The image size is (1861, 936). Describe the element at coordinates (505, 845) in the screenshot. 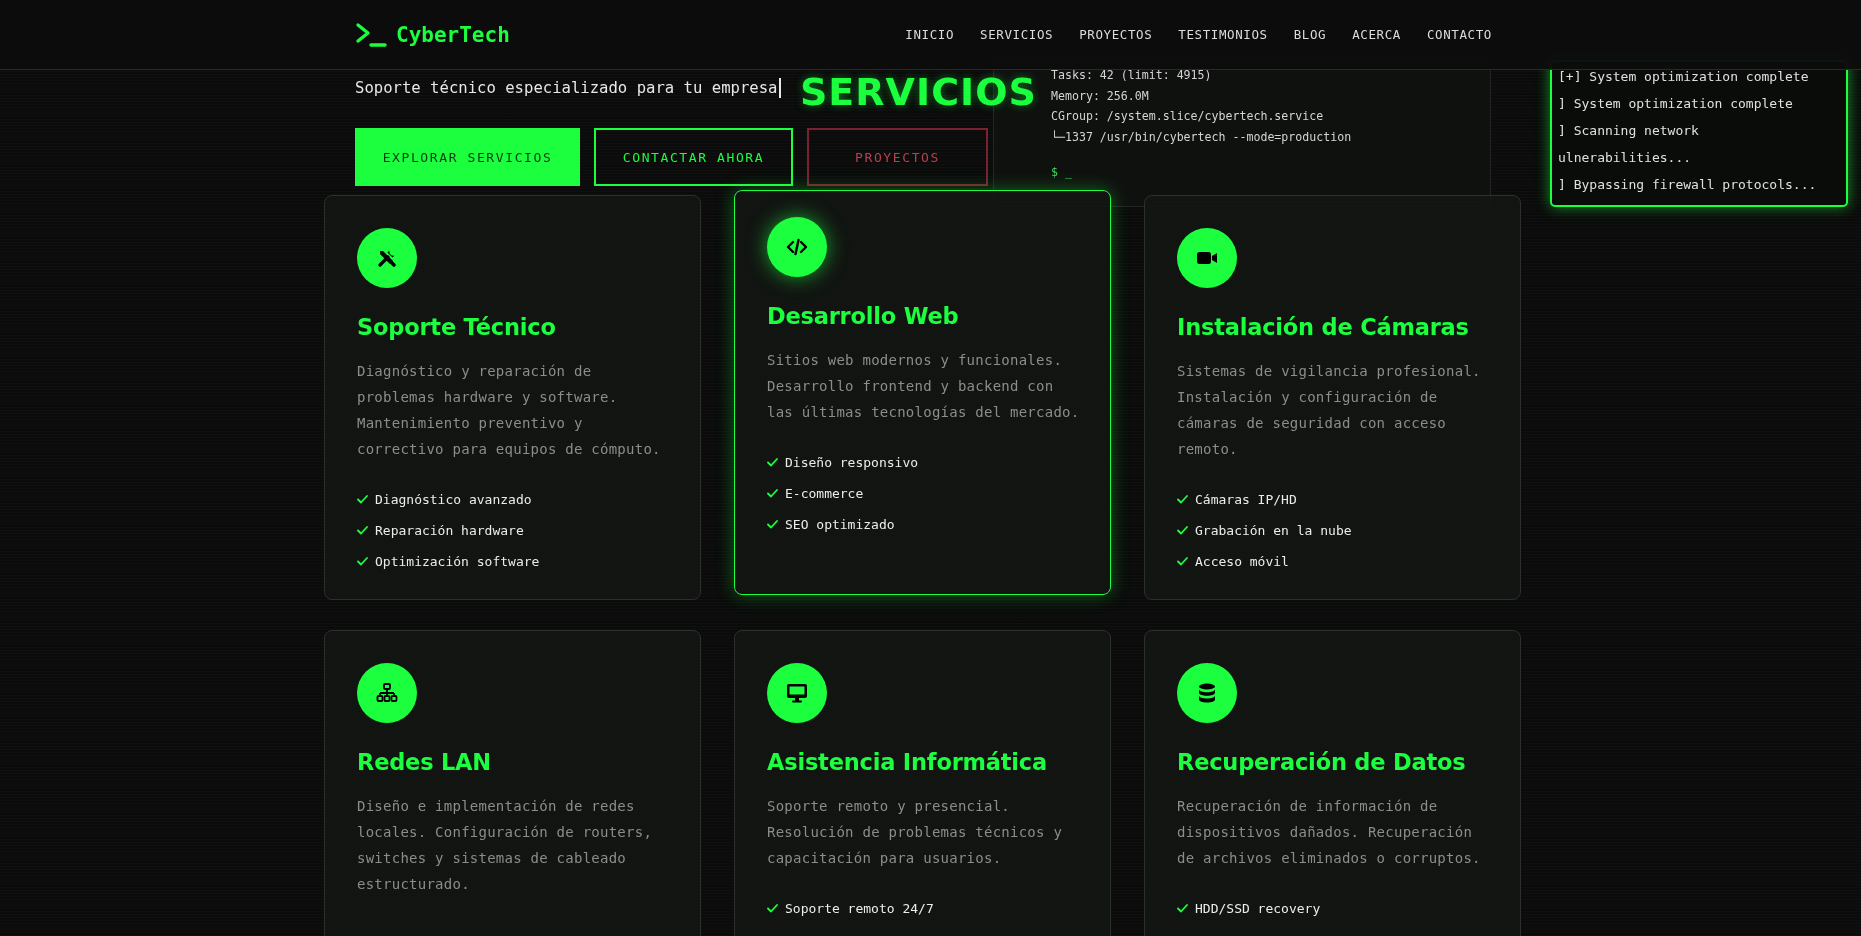

I see `card-description: Diseño e implementación de redes locales. Configuración de routers, switches y sistemas de cableado estructurado.` at that location.